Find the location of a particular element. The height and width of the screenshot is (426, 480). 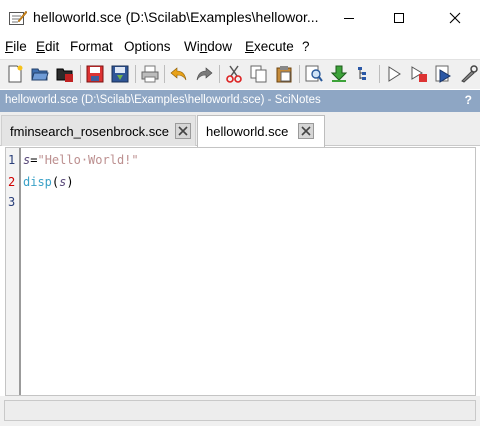

menu-help-rest: ? is located at coordinates (306, 46).